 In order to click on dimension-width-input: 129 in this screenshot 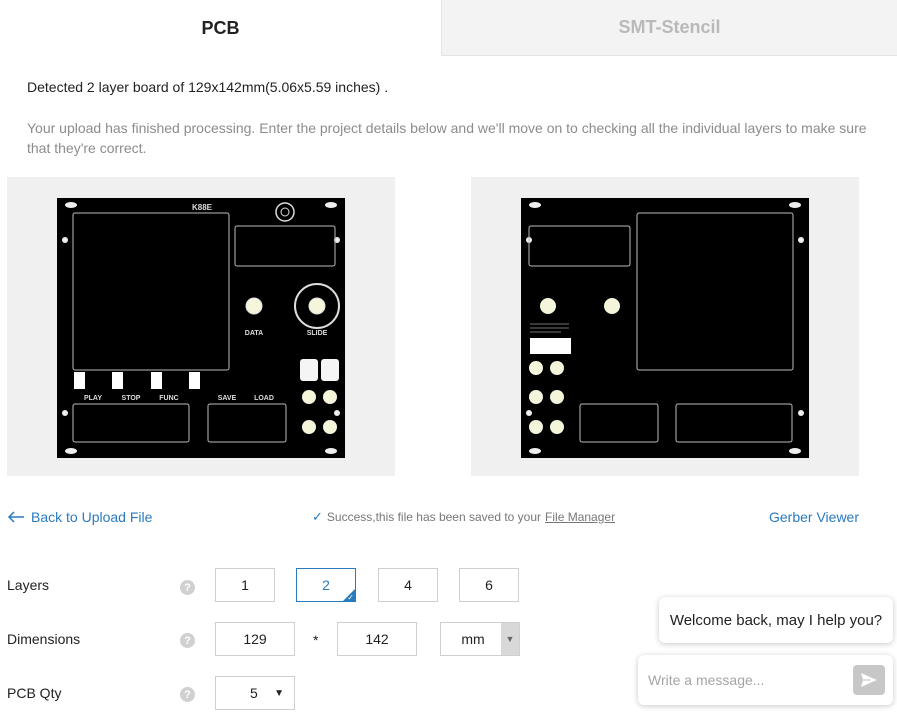, I will do `click(255, 639)`.